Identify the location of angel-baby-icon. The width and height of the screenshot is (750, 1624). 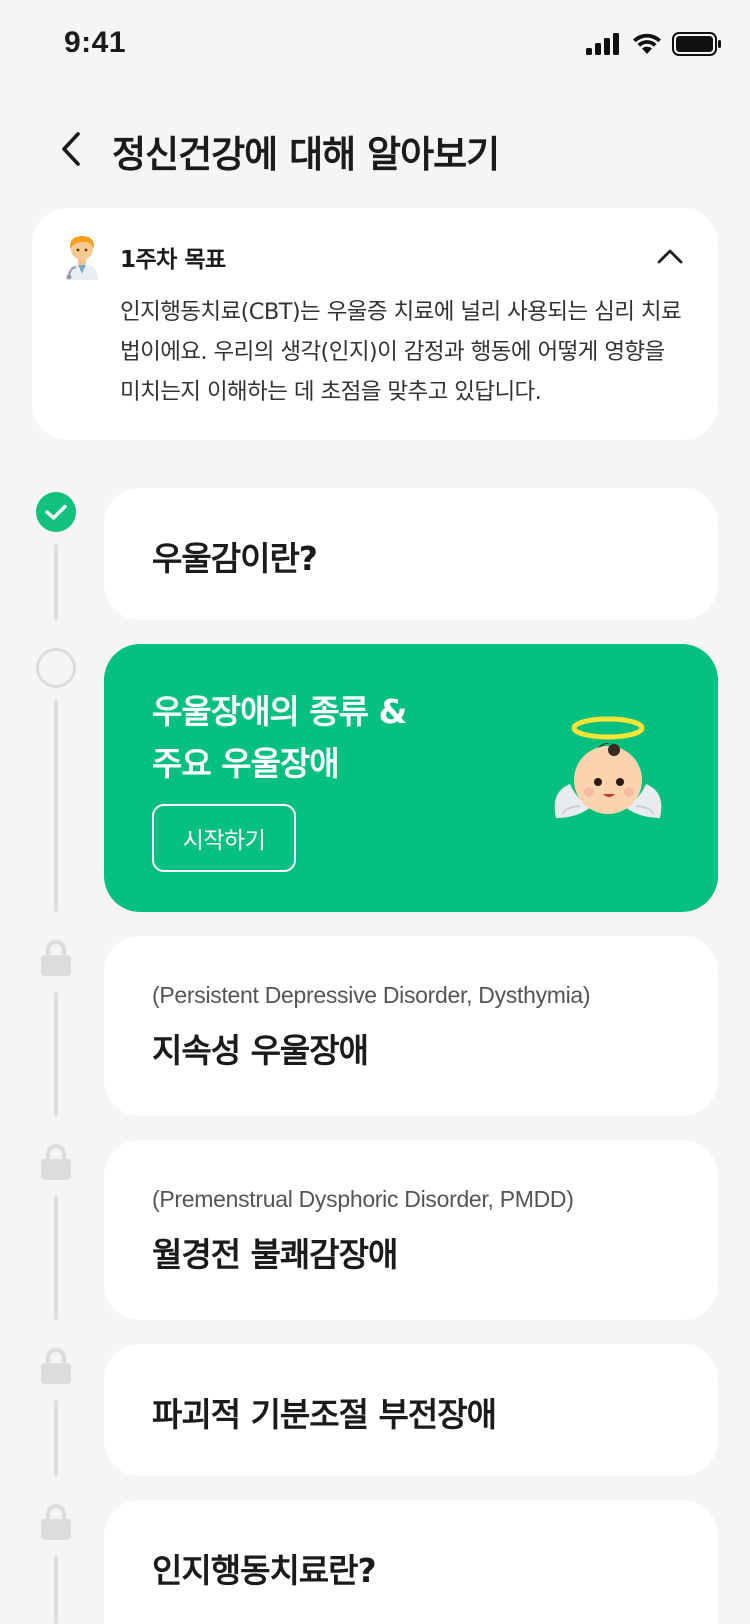
(608, 767).